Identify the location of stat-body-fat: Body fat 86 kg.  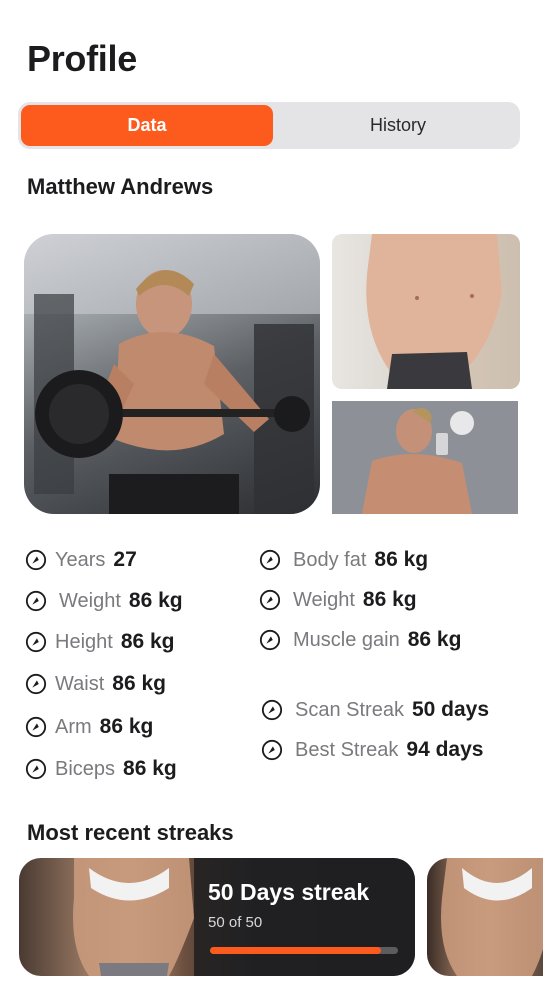
(343, 560).